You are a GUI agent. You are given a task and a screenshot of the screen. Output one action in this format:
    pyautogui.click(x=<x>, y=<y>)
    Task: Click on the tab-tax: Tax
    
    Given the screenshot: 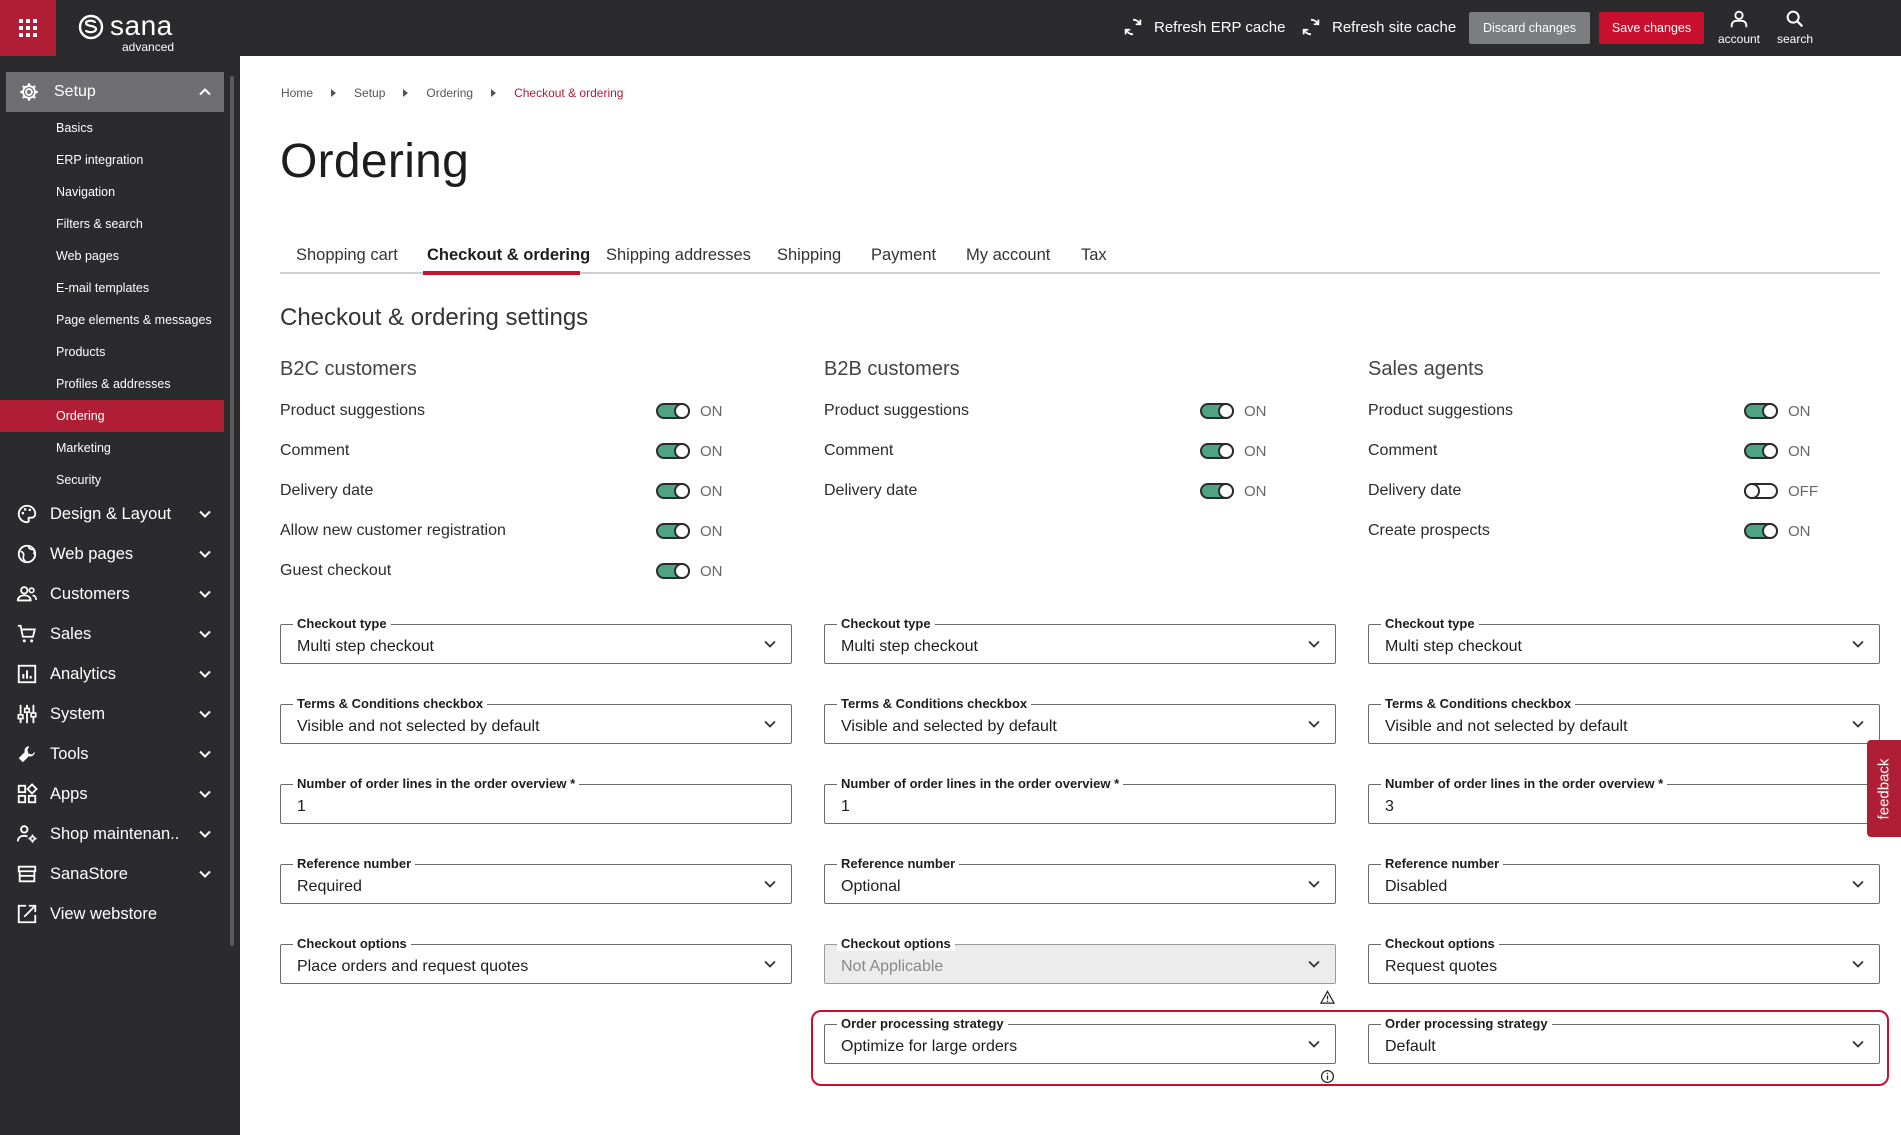 What is the action you would take?
    pyautogui.click(x=1094, y=255)
    